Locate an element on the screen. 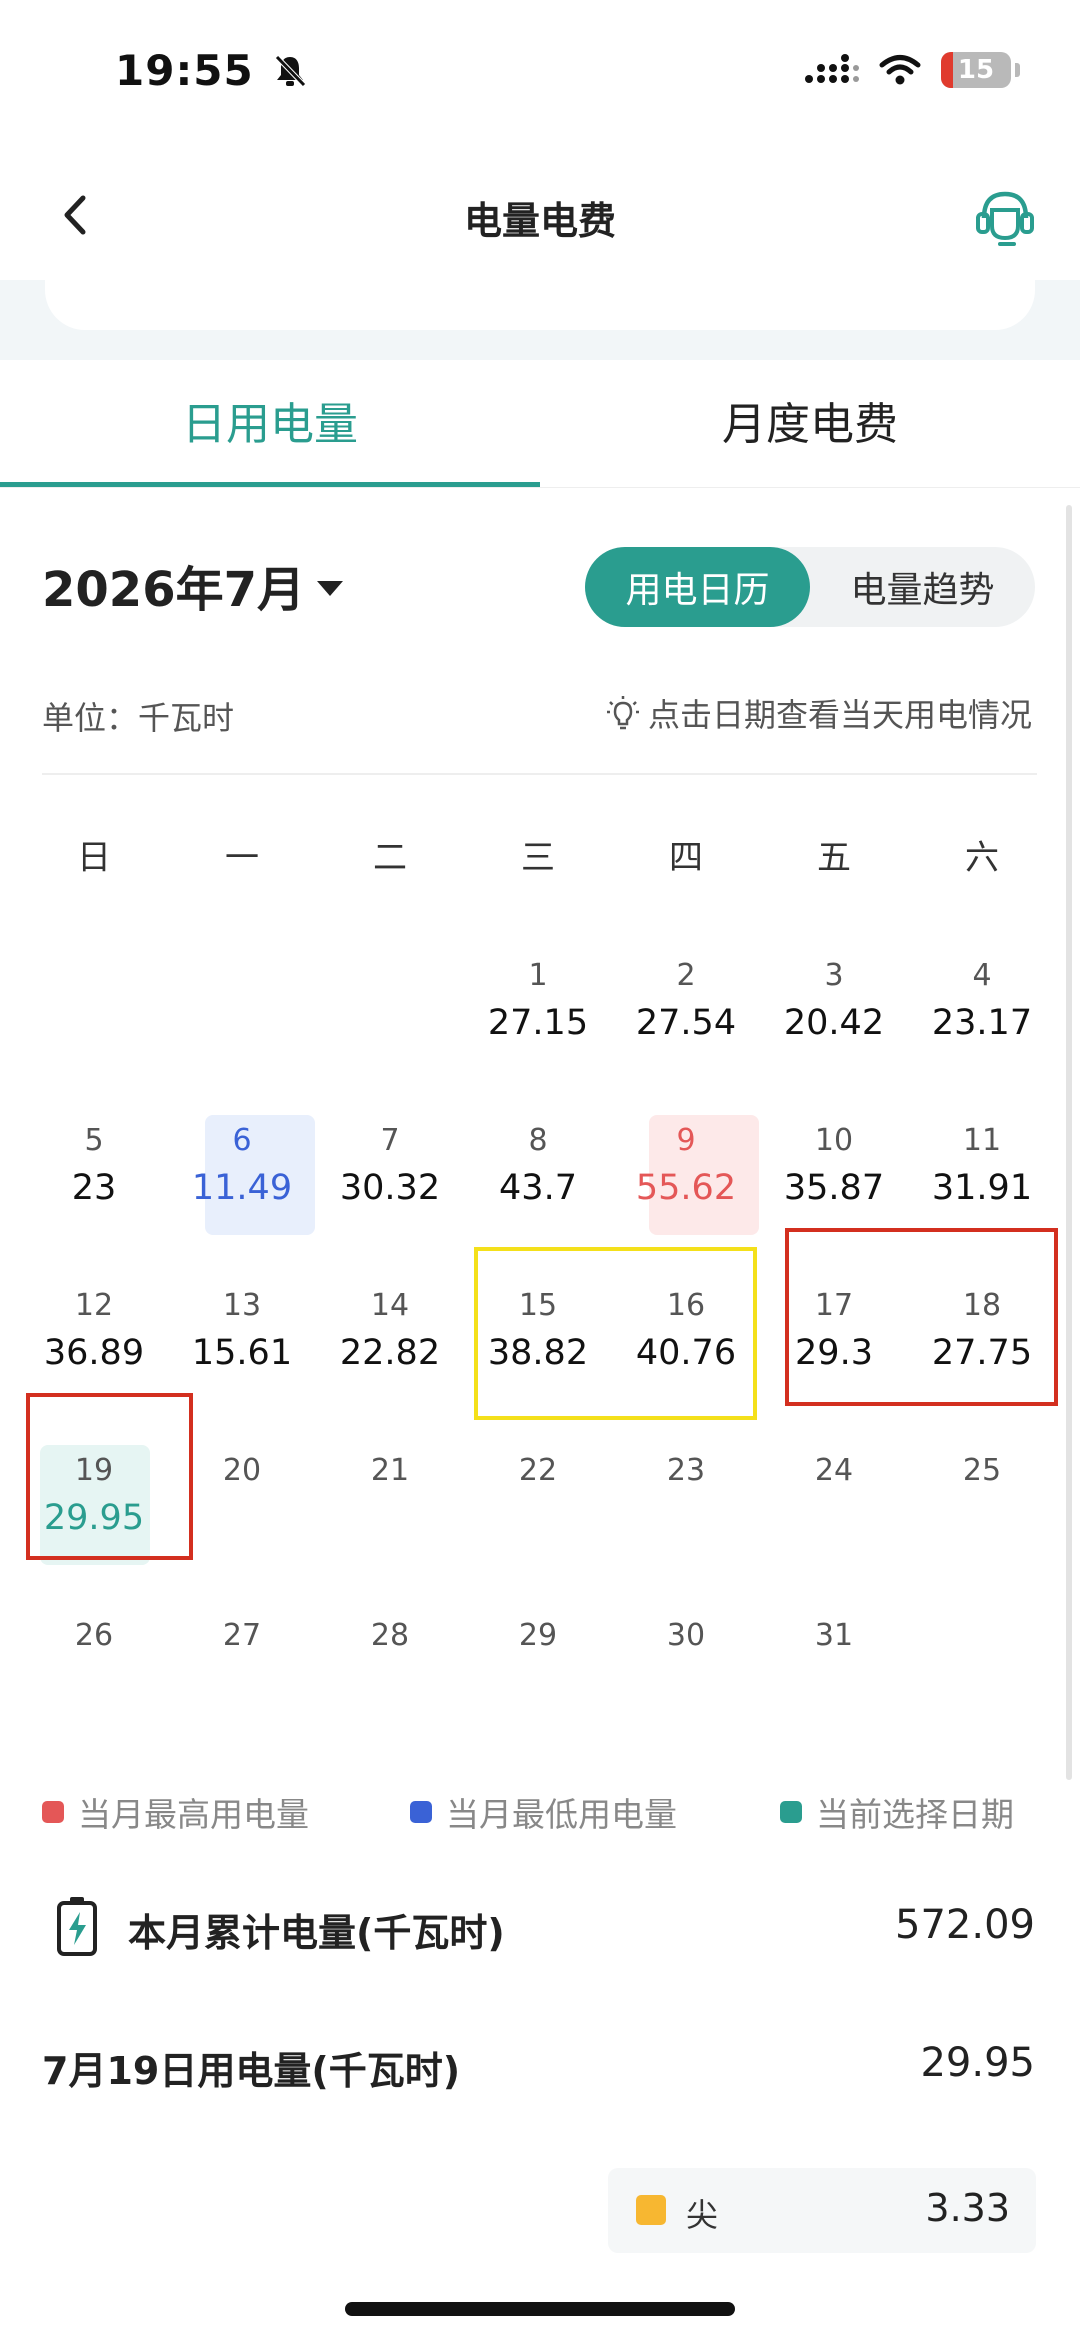 The height and width of the screenshot is (2340, 1080). legend-lowest: 当月最低用电量 is located at coordinates (543, 1812).